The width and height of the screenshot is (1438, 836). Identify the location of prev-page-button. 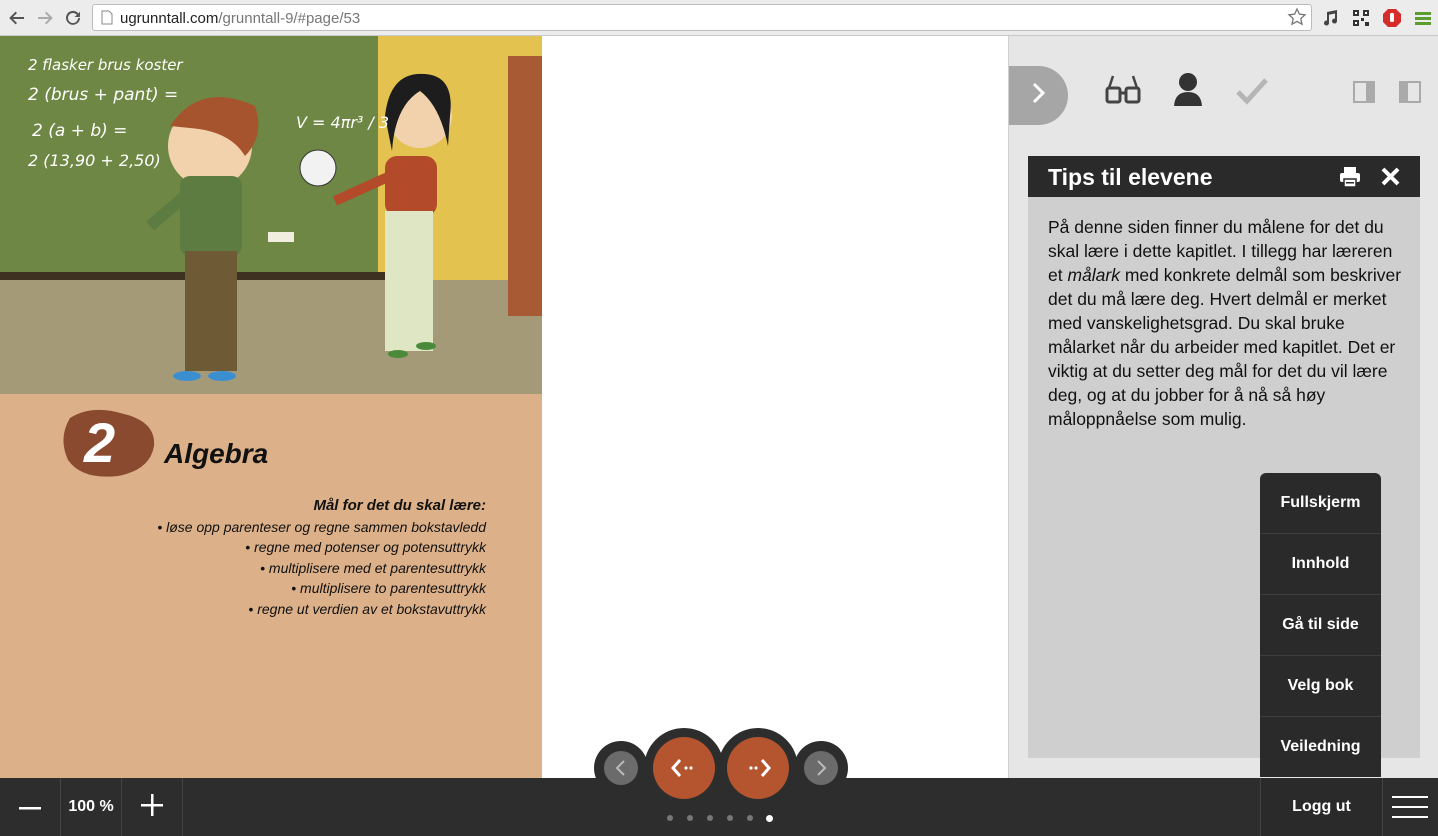
(621, 768).